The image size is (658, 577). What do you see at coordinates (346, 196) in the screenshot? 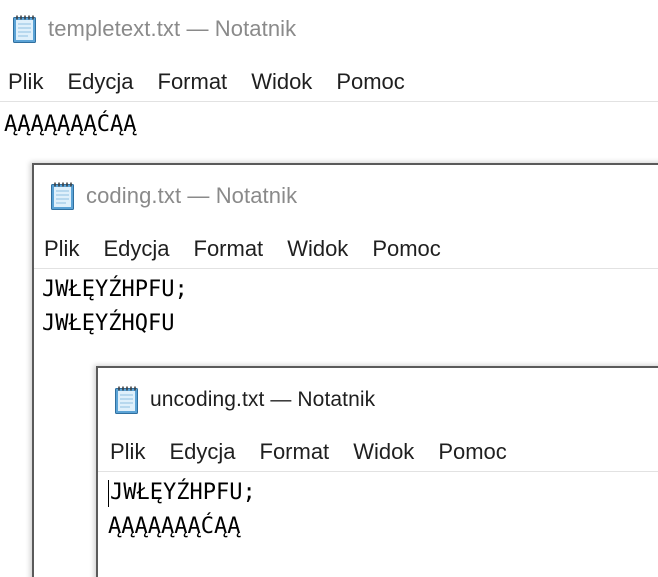
I see `title-bar: coding.txt — Notatnik` at bounding box center [346, 196].